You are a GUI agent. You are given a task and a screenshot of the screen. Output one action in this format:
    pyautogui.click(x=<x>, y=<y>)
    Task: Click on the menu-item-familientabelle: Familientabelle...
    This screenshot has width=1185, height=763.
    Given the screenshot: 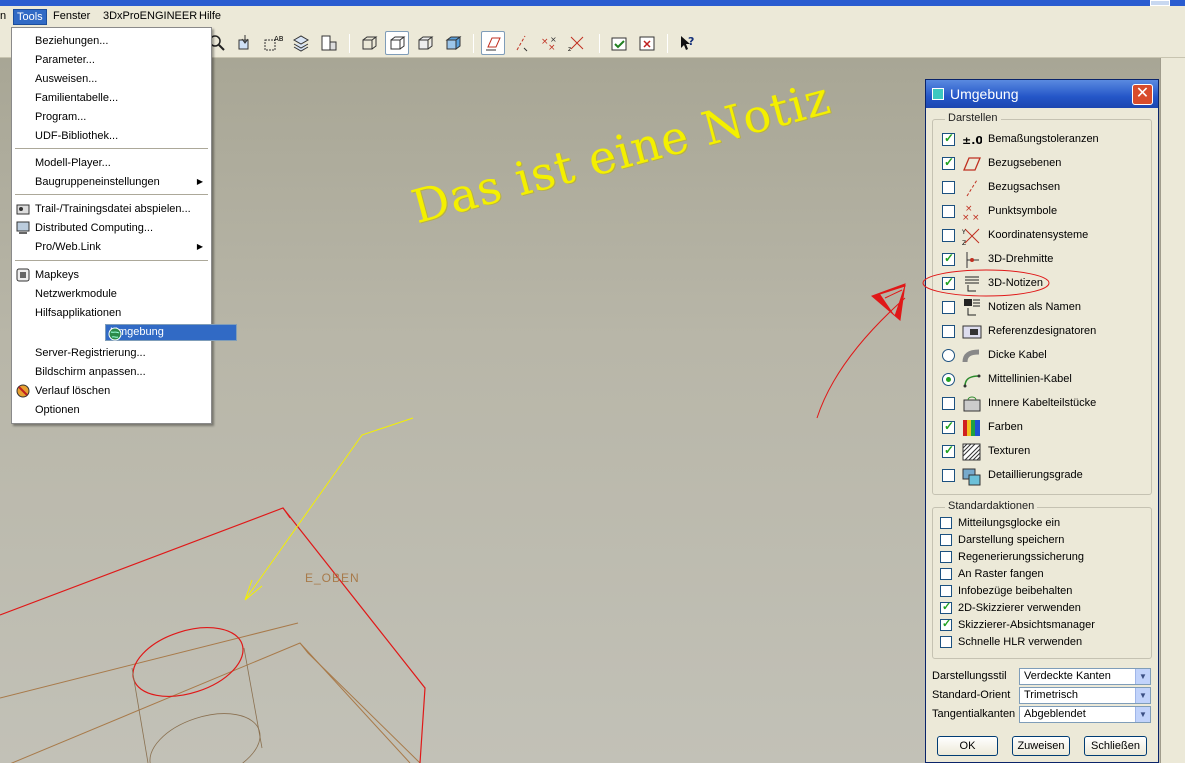 What is the action you would take?
    pyautogui.click(x=111, y=98)
    